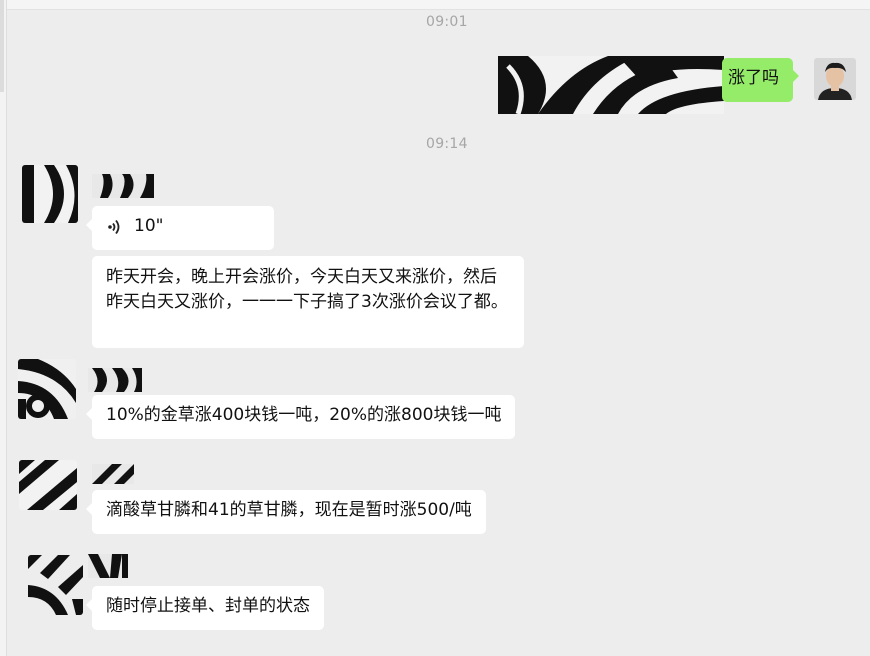 This screenshot has height=656, width=870. I want to click on message-text: 随时停止接单、封单的状态, so click(208, 606).